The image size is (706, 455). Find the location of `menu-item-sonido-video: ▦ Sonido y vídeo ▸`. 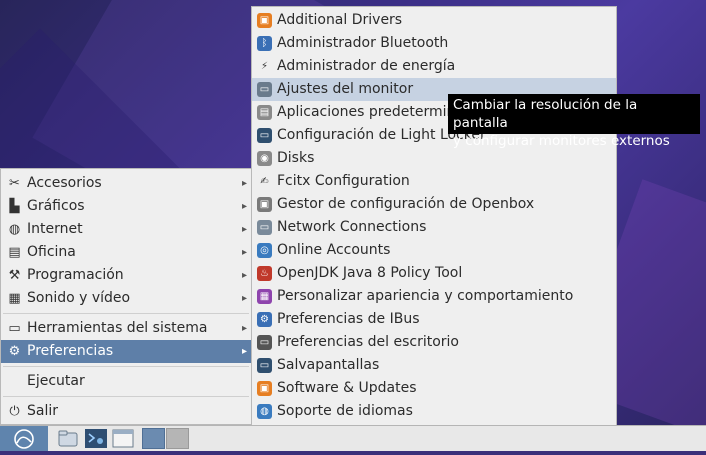

menu-item-sonido-video: ▦ Sonido y vídeo ▸ is located at coordinates (126, 298).